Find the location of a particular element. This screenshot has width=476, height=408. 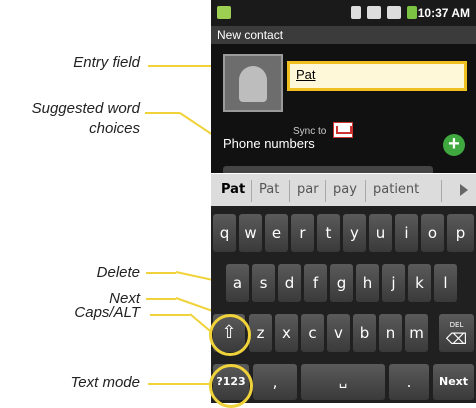

callout-delete: Delete is located at coordinates (118, 272).